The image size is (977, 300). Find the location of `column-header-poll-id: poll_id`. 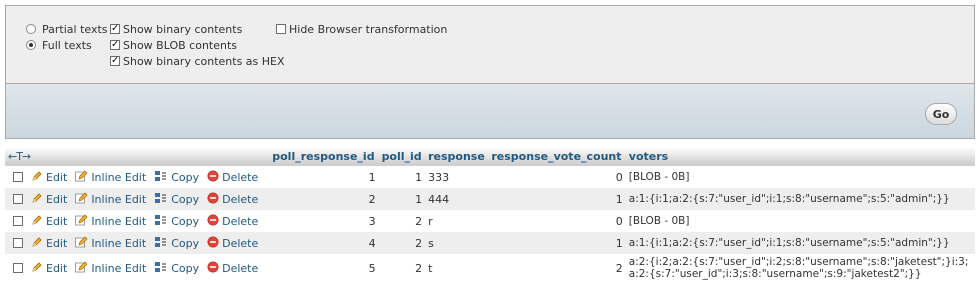

column-header-poll-id: poll_id is located at coordinates (402, 156).